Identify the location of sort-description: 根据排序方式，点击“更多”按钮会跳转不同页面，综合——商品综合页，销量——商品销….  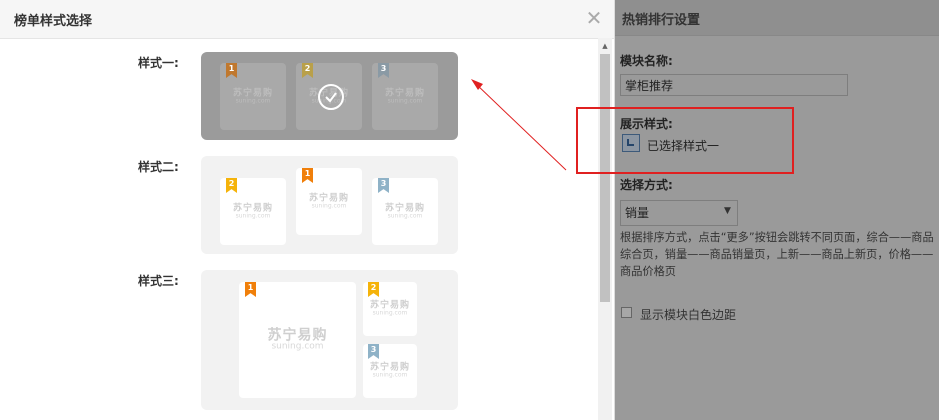
(777, 254).